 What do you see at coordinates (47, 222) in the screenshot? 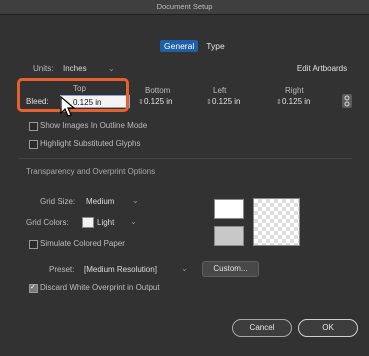
I see `grid-colors-label: Grid Colors:` at bounding box center [47, 222].